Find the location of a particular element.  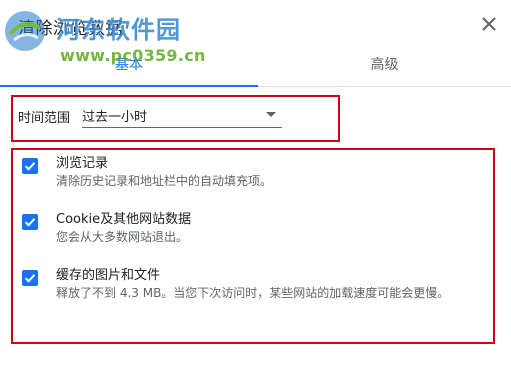

option-description: 清除历史记录和地址栏中的自动填充项。 is located at coordinates (164, 181).